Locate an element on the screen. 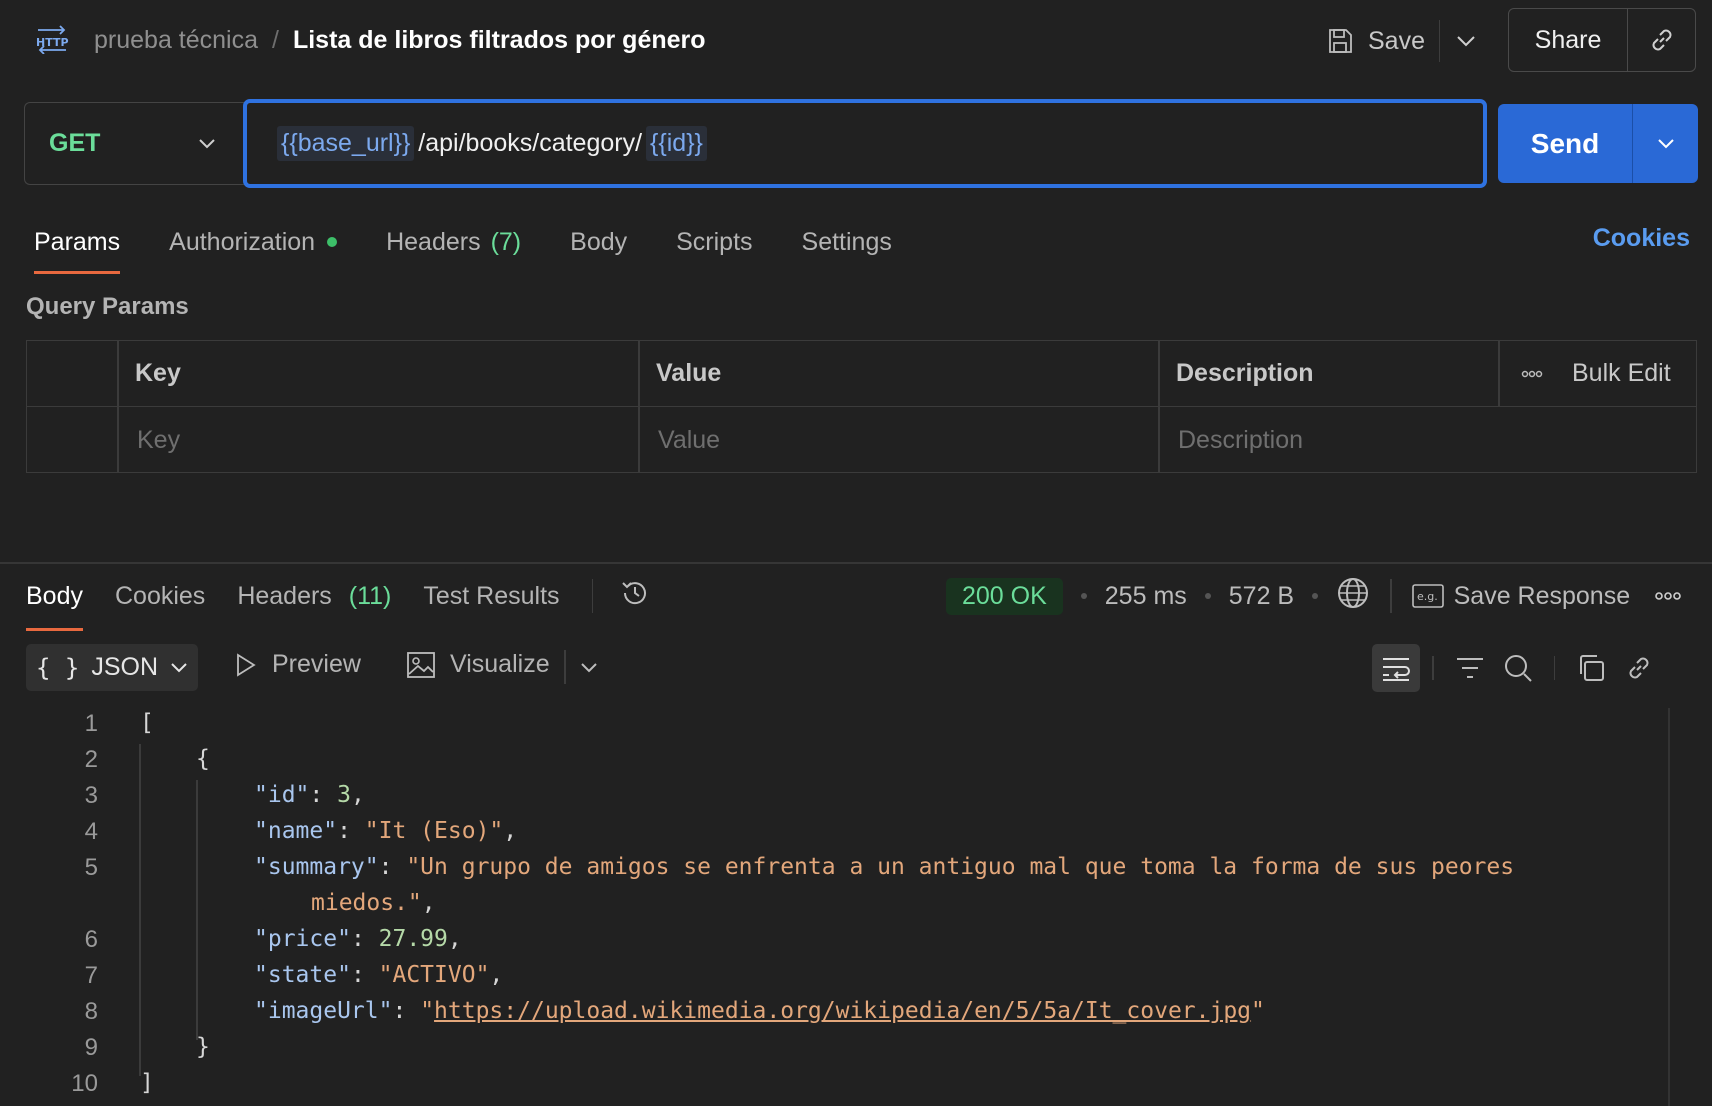  json-value: "It (Eso)" is located at coordinates (434, 831).